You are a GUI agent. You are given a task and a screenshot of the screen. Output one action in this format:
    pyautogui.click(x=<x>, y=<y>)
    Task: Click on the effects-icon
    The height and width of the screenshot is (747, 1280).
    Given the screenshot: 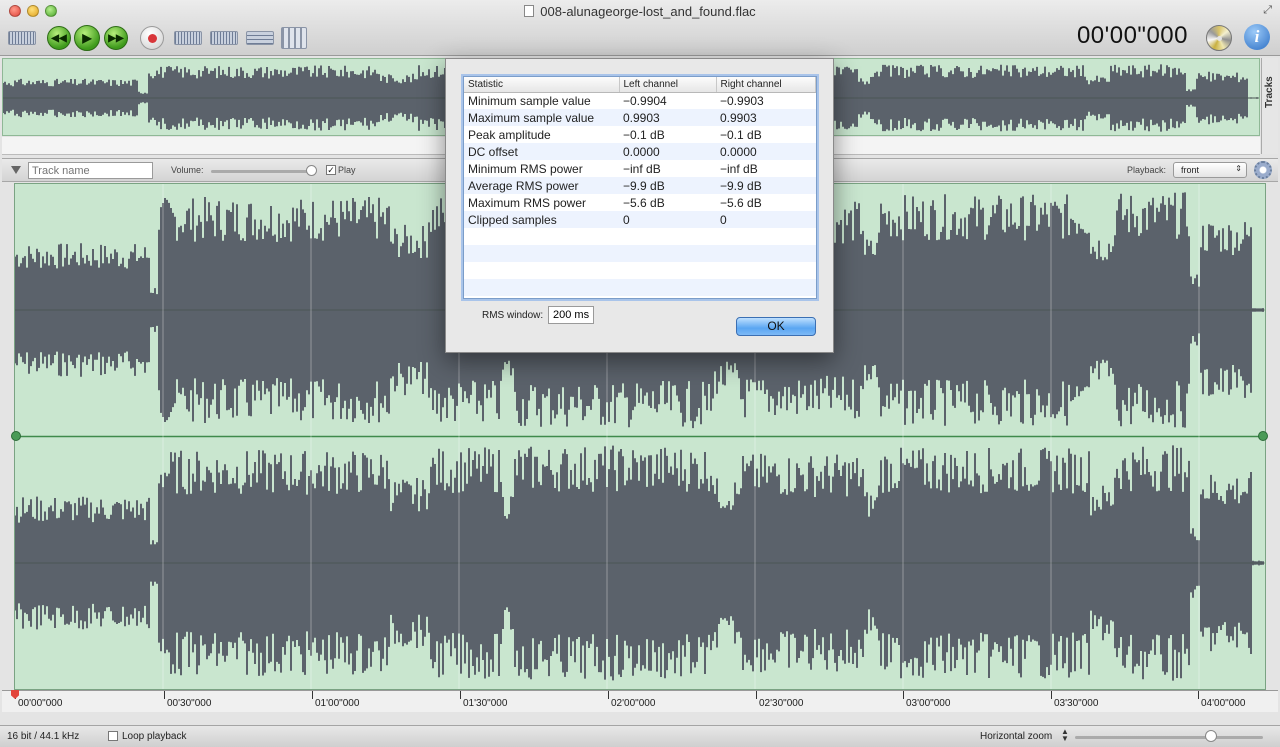 What is the action you would take?
    pyautogui.click(x=260, y=38)
    